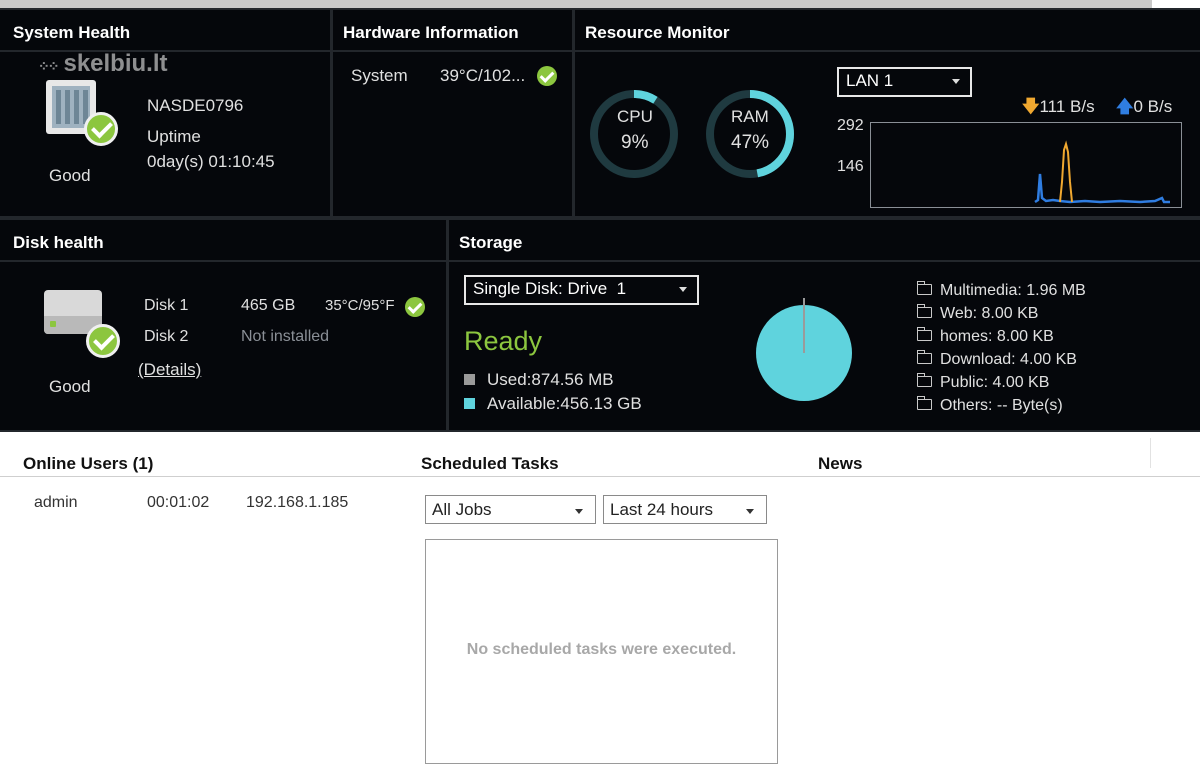 This screenshot has height=778, width=1200. What do you see at coordinates (850, 125) in the screenshot?
I see `chart-y-tick-top: 292` at bounding box center [850, 125].